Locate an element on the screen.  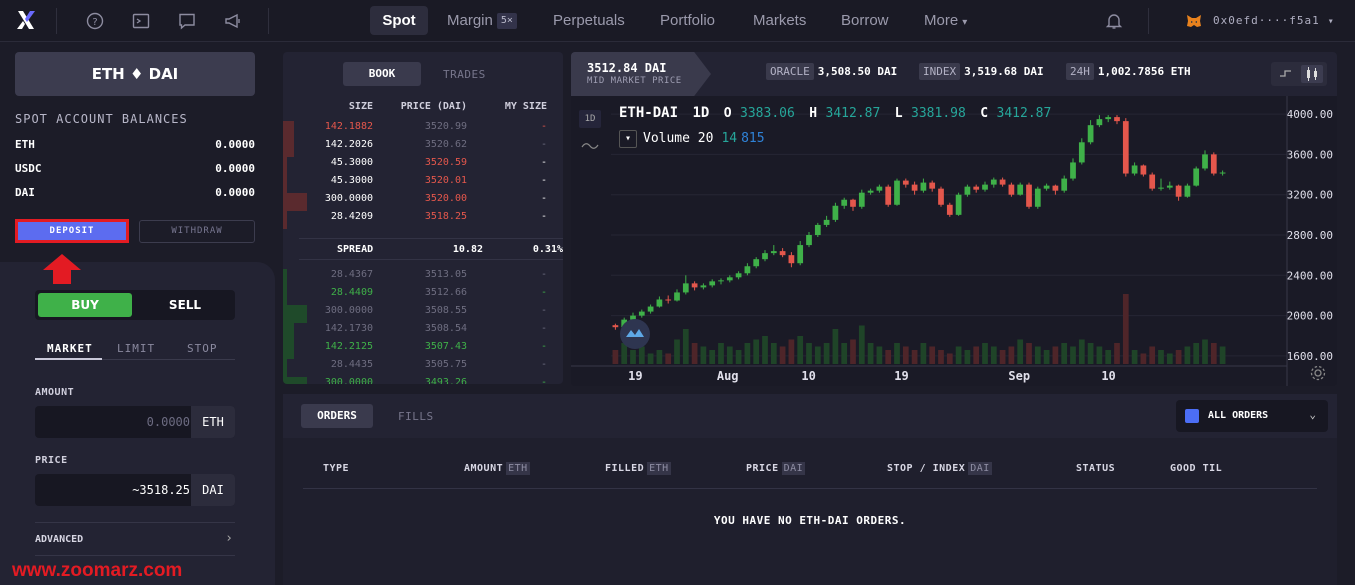
tab-spot: Spot is located at coordinates (399, 20).